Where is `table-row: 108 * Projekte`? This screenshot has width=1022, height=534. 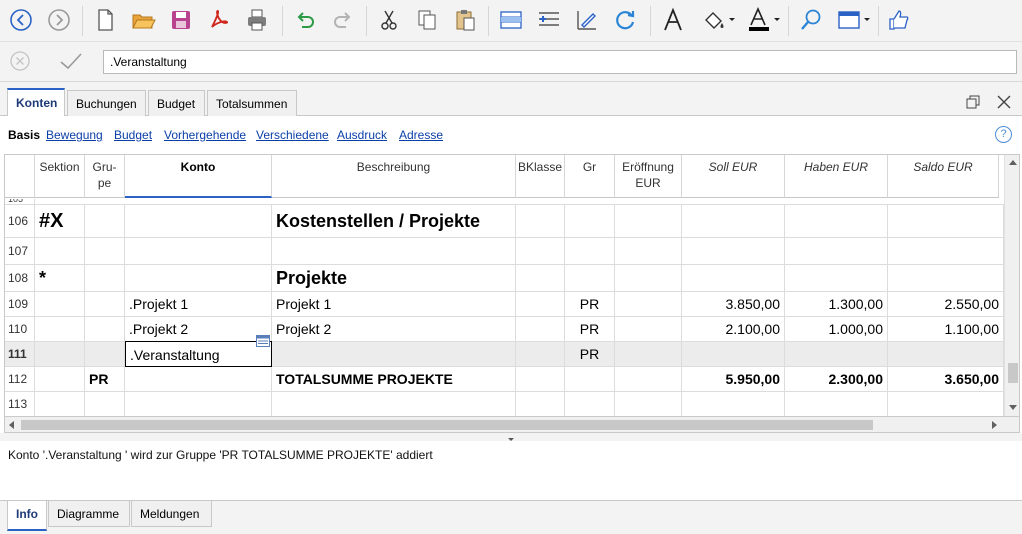
table-row: 108 * Projekte is located at coordinates (505, 278).